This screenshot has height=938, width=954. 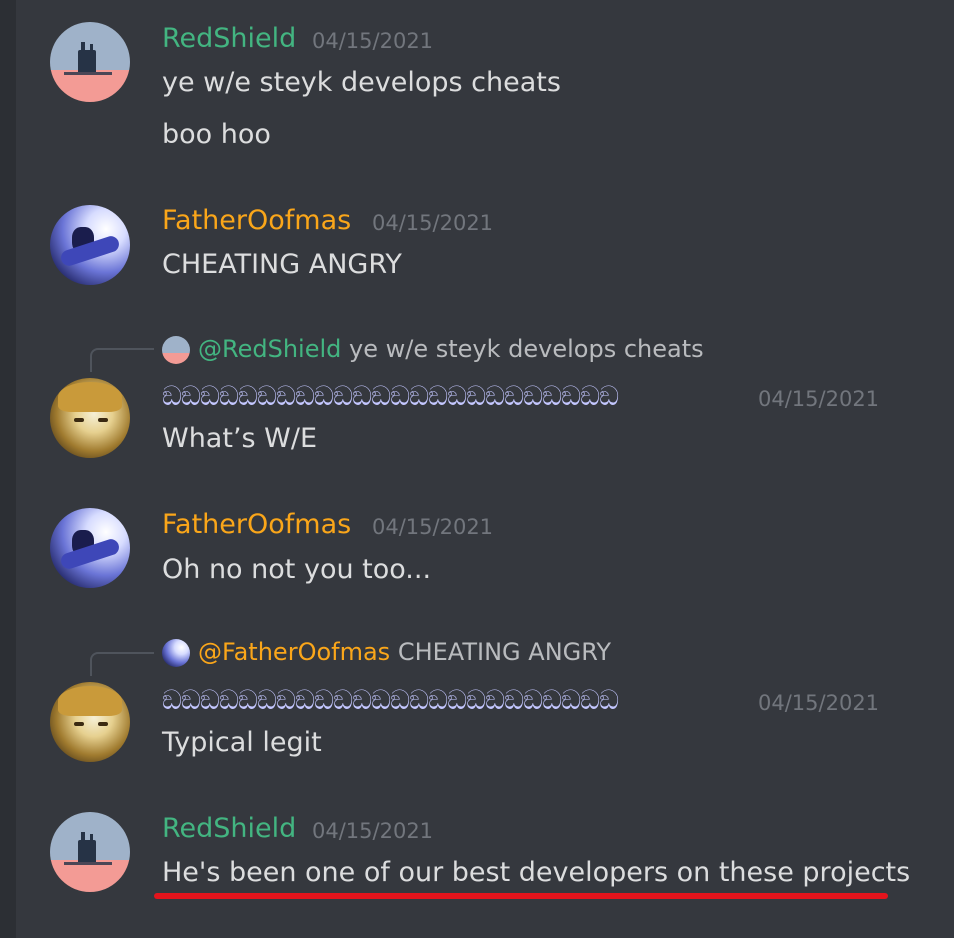 I want to click on reply-mention: @FatherOofmas, so click(x=294, y=652).